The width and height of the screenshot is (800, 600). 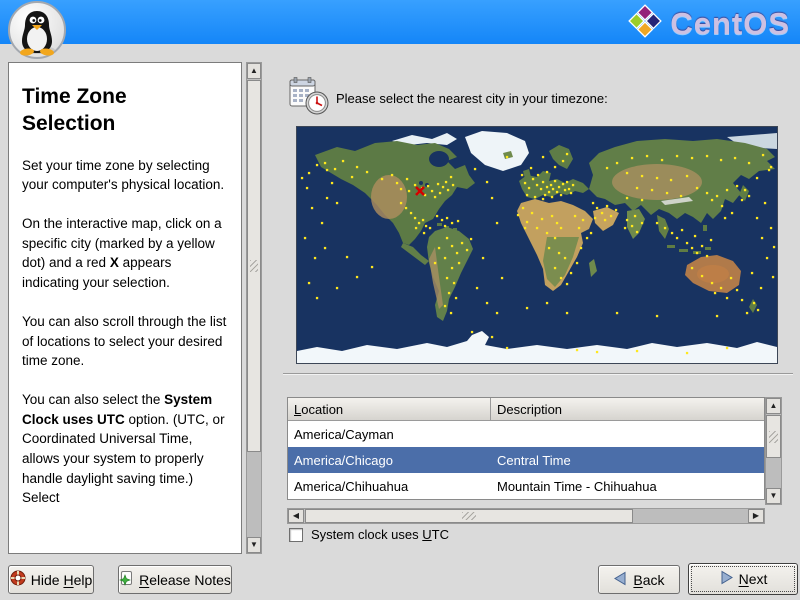 What do you see at coordinates (627, 434) in the screenshot?
I see `cell-description` at bounding box center [627, 434].